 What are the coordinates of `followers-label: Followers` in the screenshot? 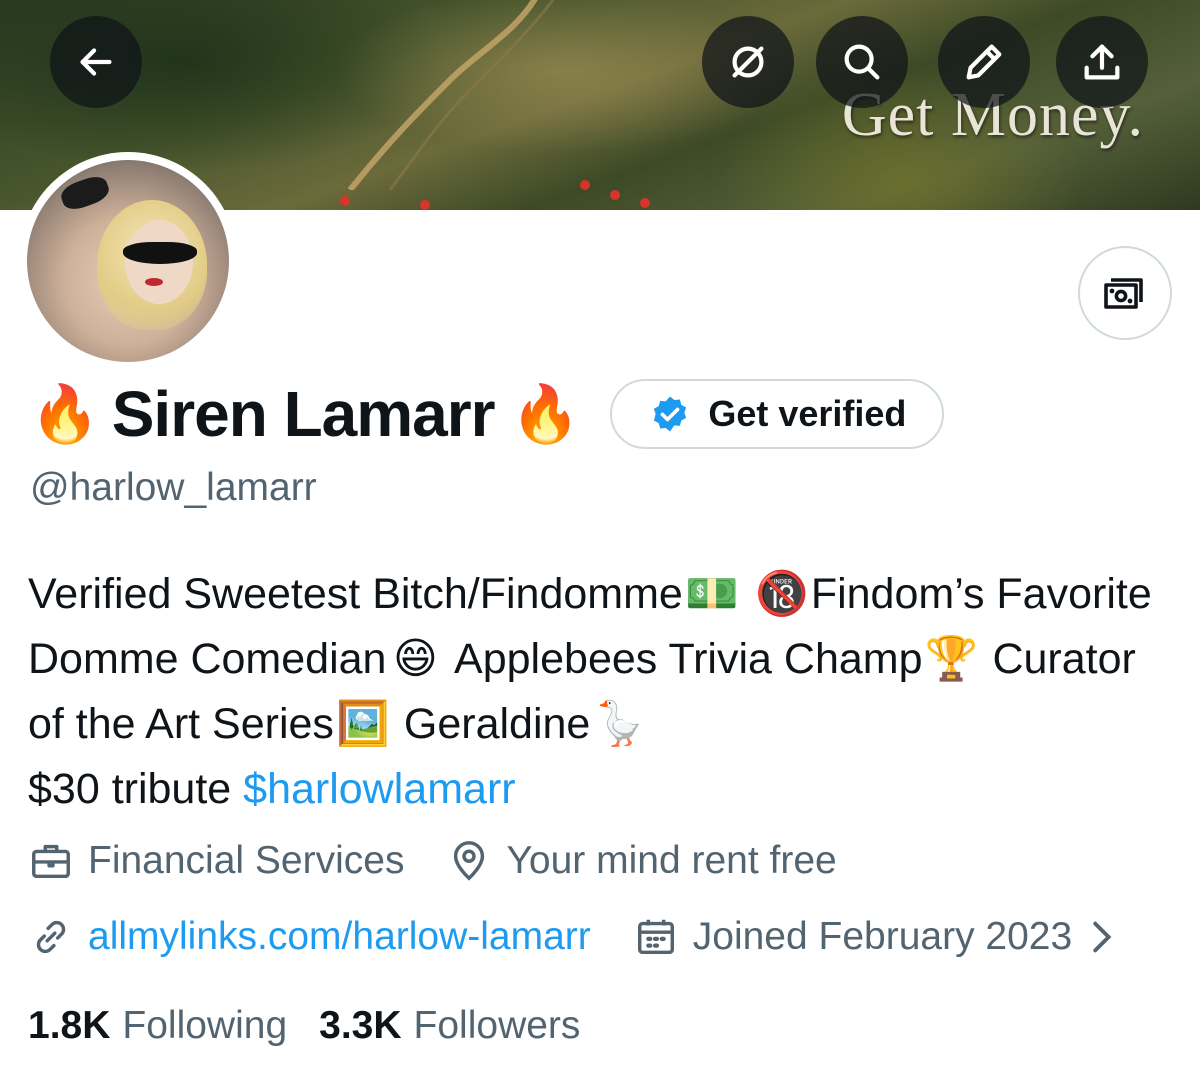 It's located at (497, 1025).